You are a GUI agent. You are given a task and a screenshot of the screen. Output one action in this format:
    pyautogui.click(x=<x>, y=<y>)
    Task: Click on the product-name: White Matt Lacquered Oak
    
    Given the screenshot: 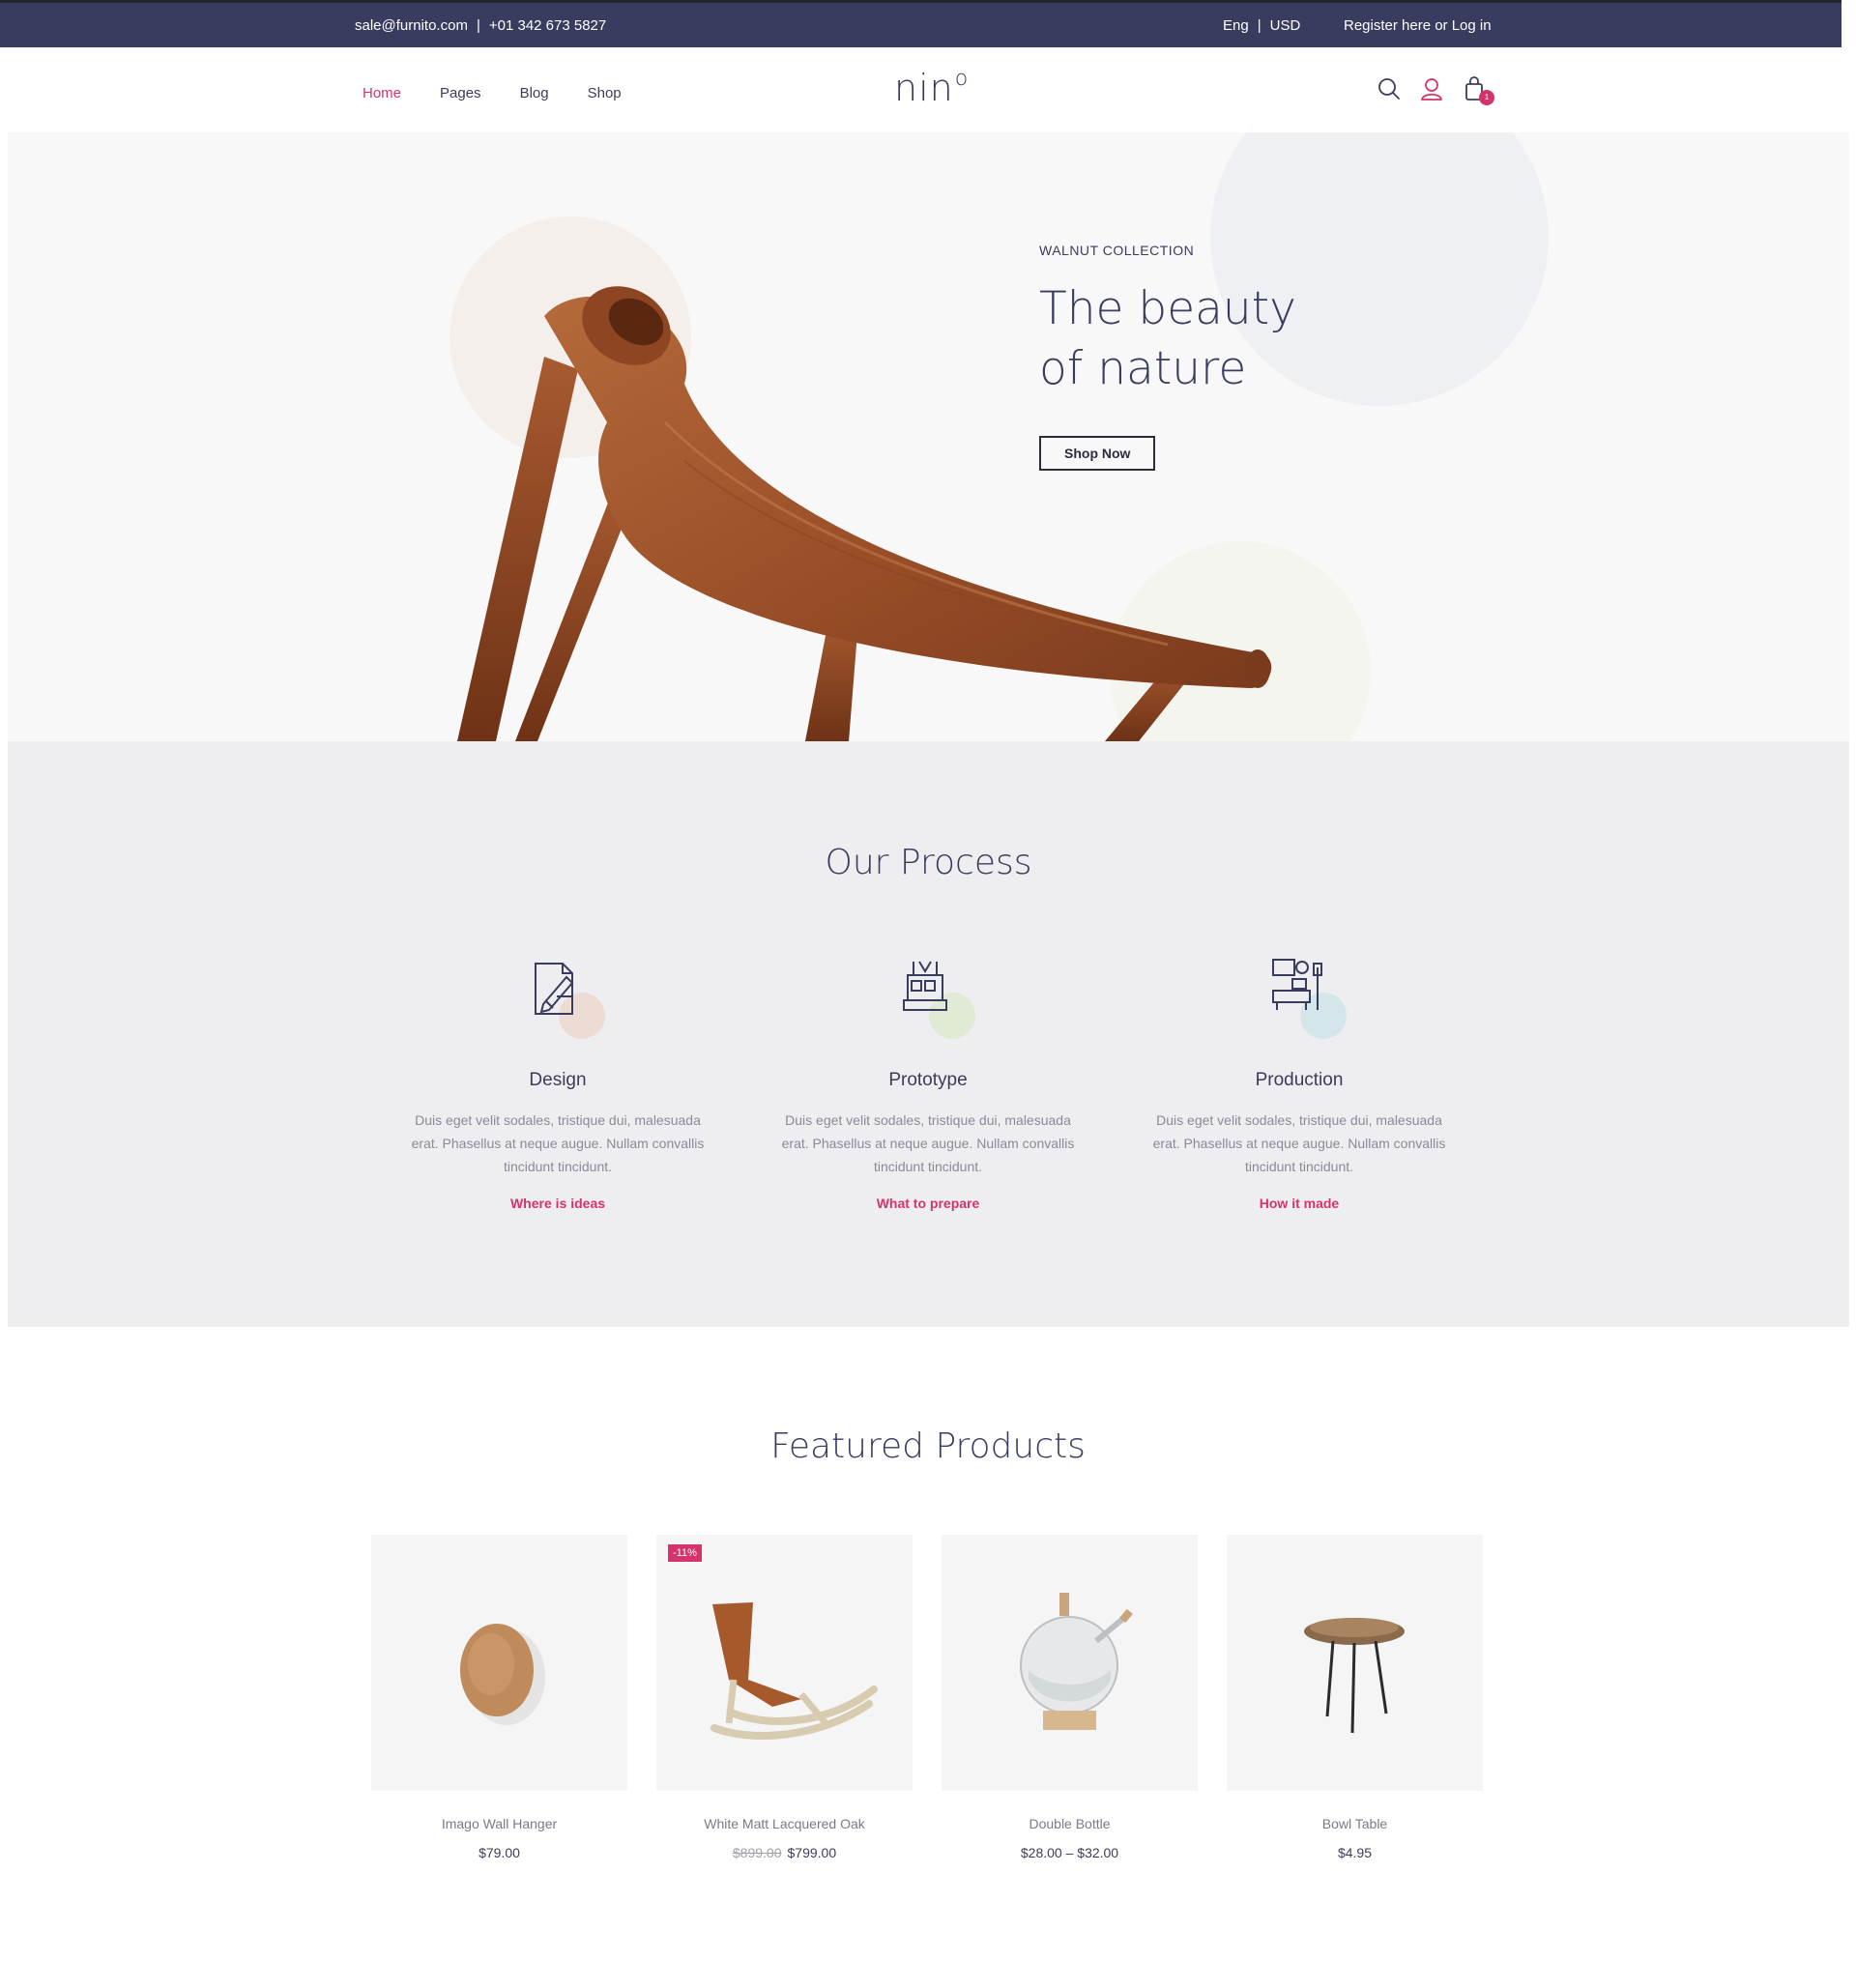 What is the action you would take?
    pyautogui.click(x=784, y=1823)
    